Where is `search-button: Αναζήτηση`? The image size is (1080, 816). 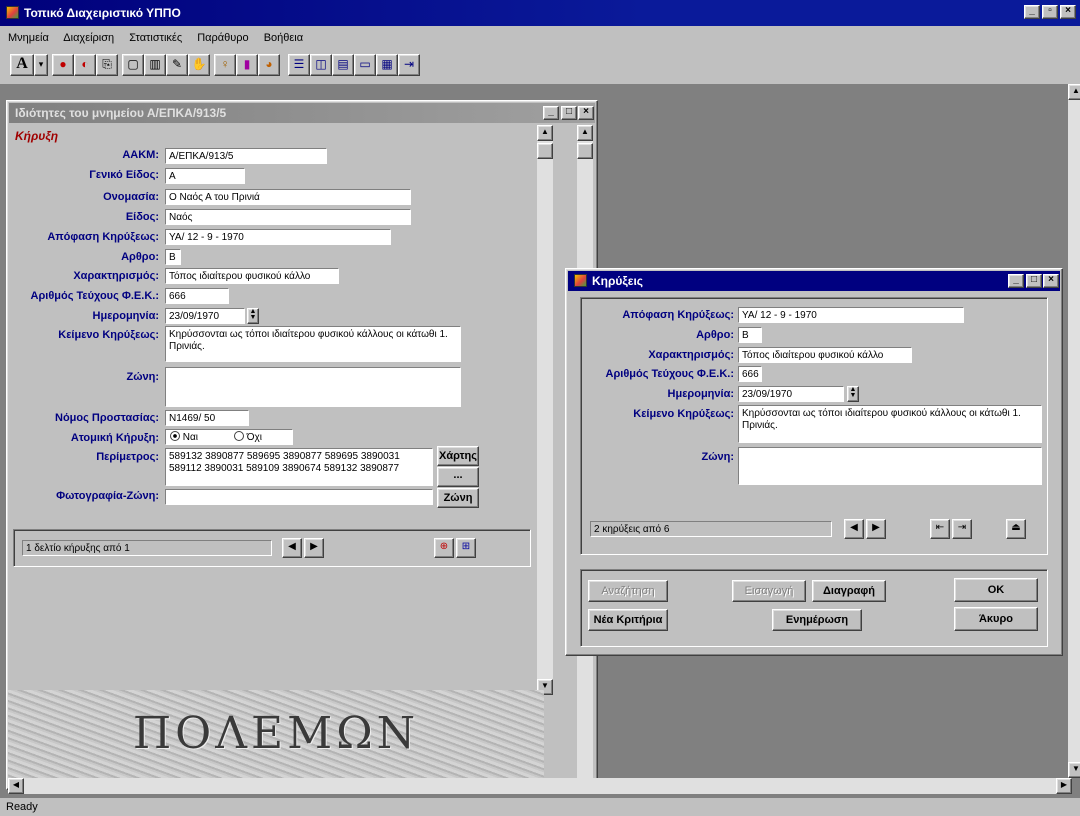 search-button: Αναζήτηση is located at coordinates (628, 591).